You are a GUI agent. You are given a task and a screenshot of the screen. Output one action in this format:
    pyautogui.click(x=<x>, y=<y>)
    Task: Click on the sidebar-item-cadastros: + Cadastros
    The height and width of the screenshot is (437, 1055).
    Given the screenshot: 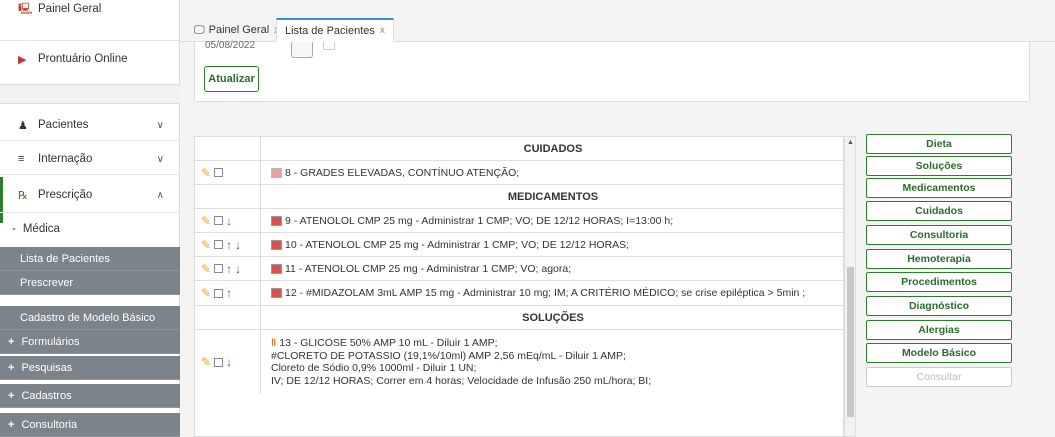 What is the action you would take?
    pyautogui.click(x=90, y=396)
    